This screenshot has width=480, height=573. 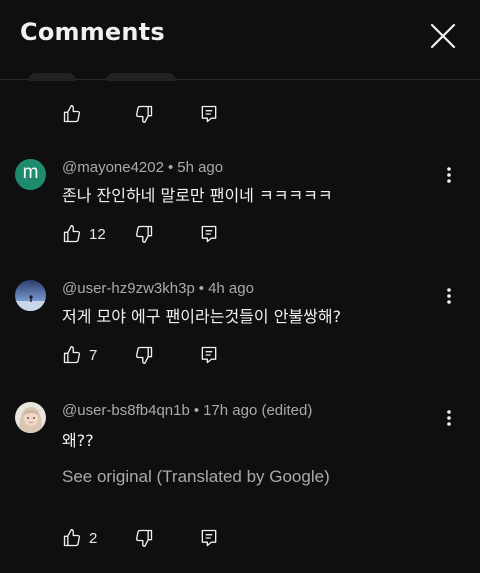 I want to click on like-button, so click(x=72, y=114).